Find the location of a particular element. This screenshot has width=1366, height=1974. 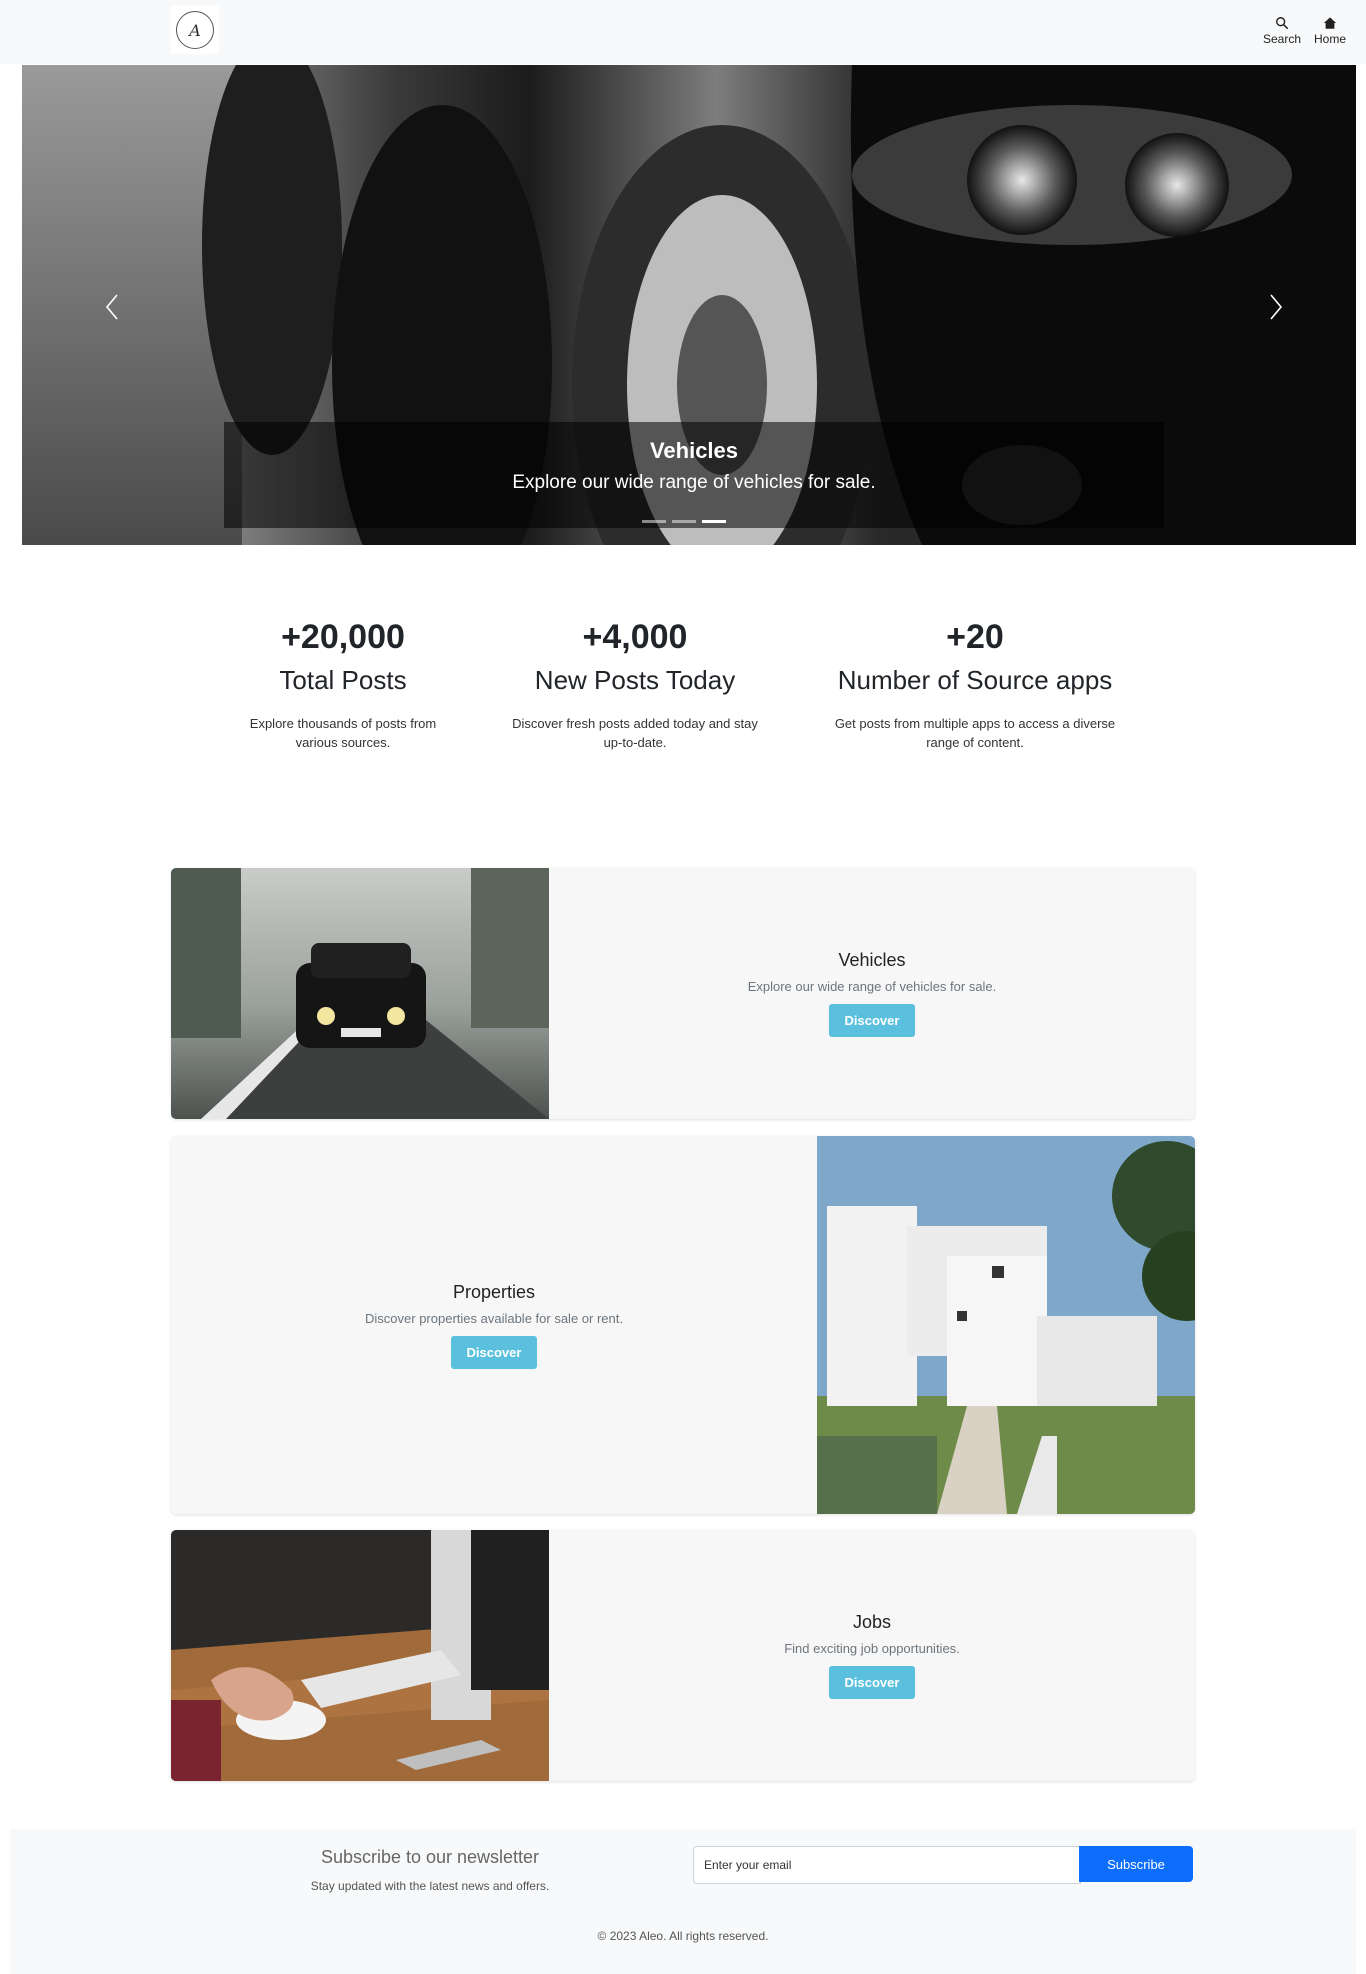

properties-image is located at coordinates (1006, 1325).